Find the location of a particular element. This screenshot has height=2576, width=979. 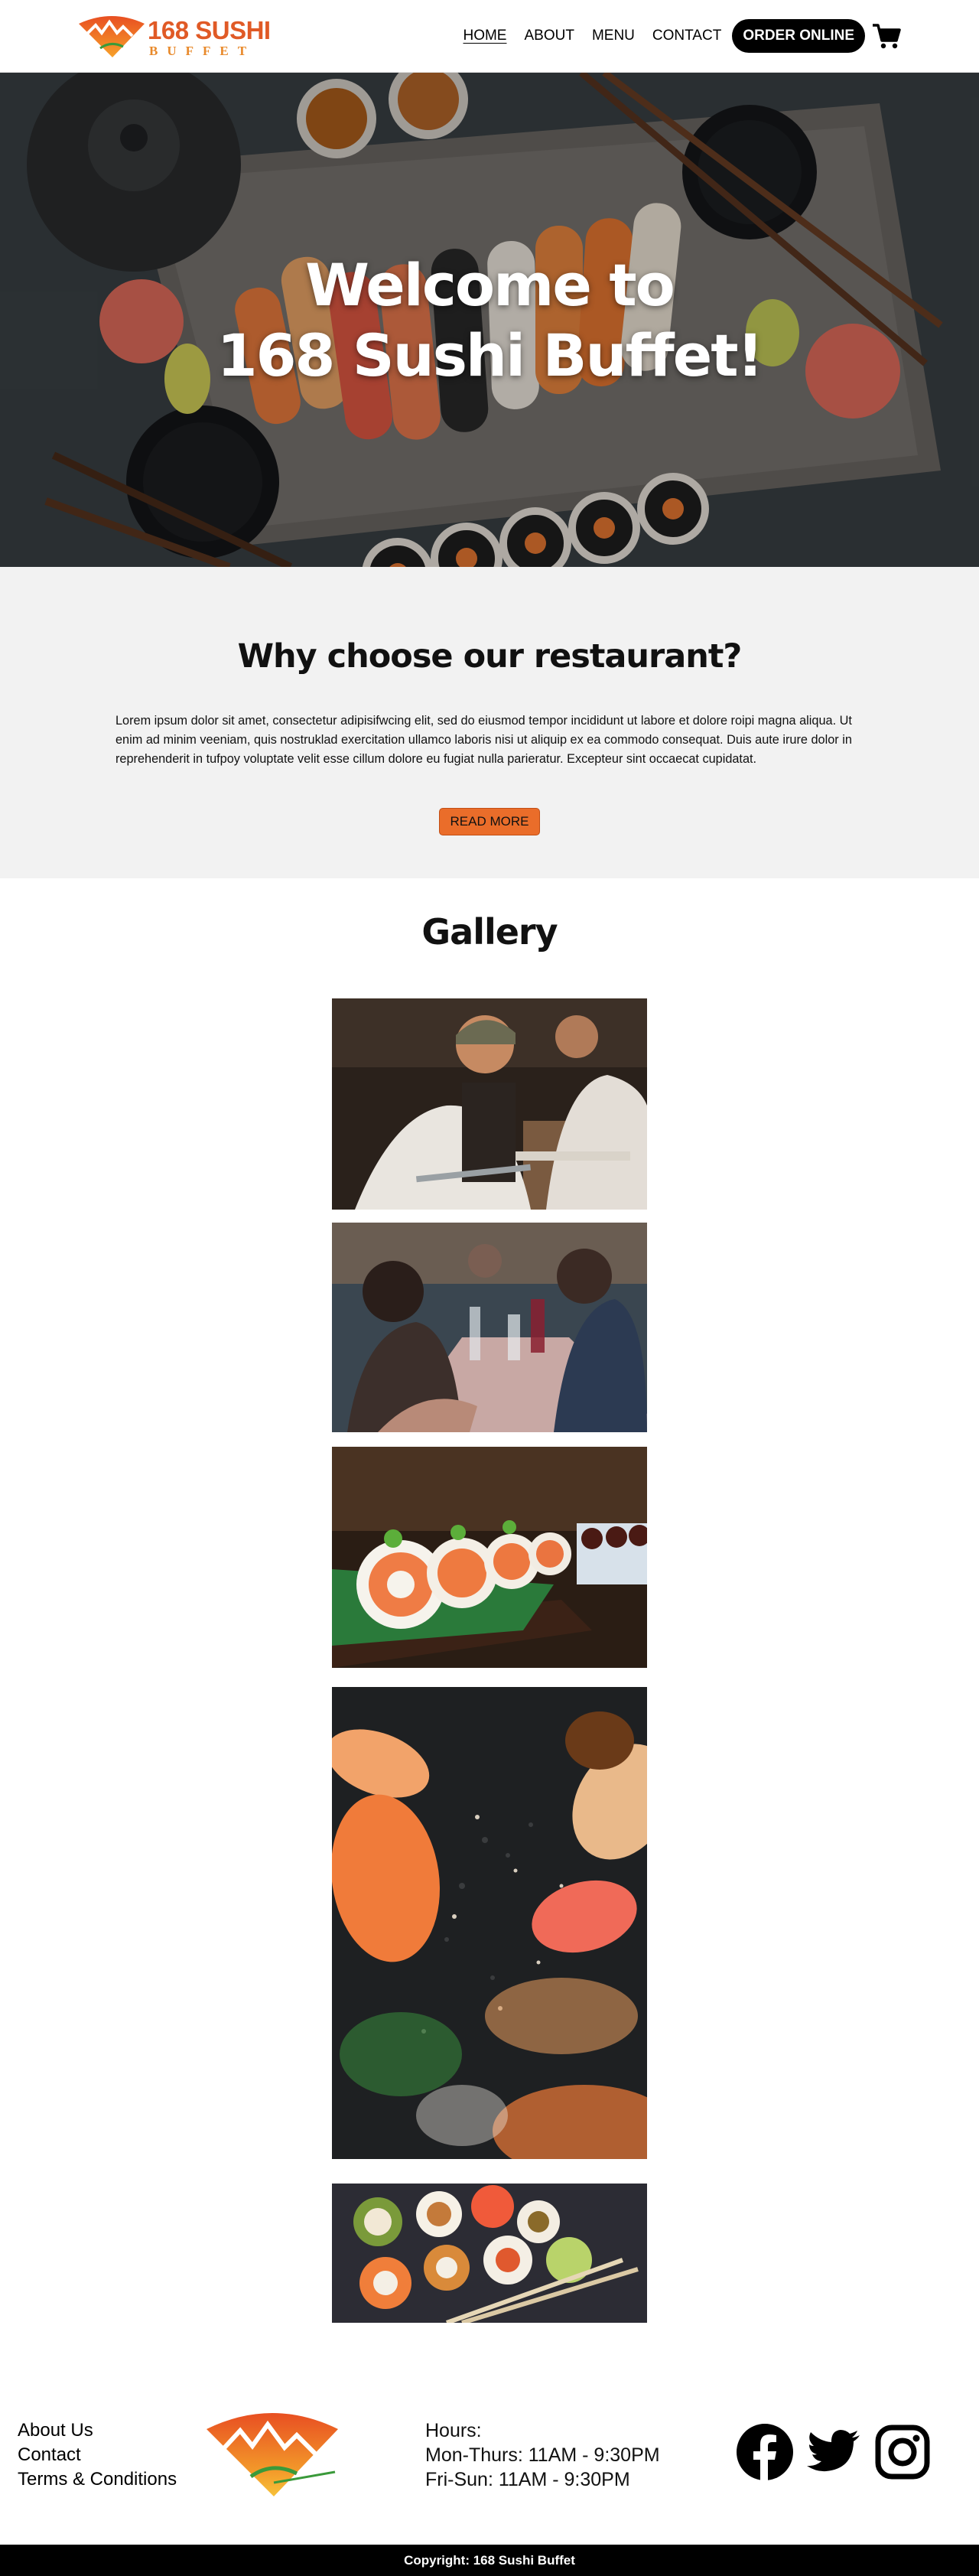

why-heading: Why choose our restaurant? is located at coordinates (490, 657).